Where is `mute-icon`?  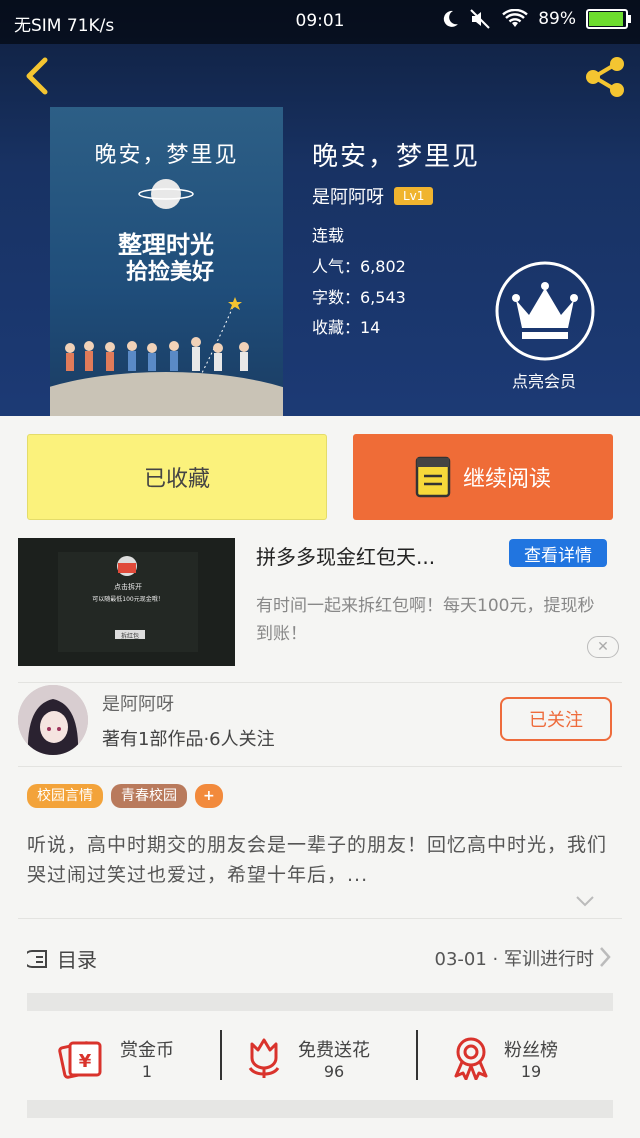 mute-icon is located at coordinates (480, 19).